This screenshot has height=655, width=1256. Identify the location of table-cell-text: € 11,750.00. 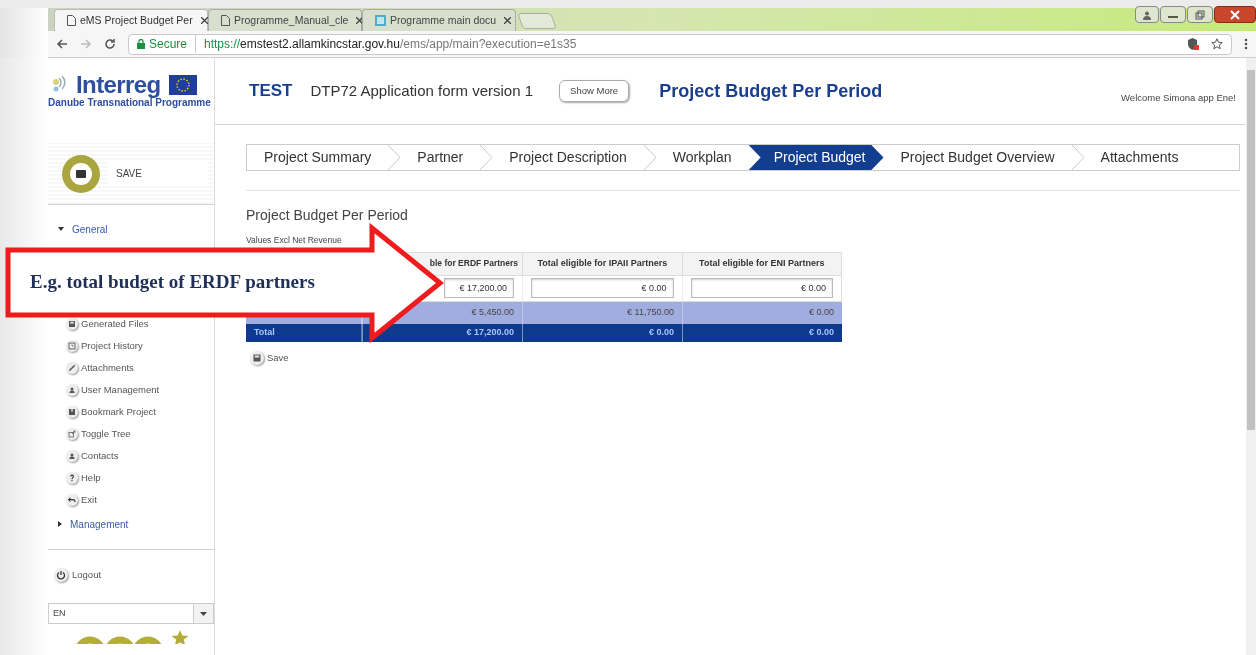
(650, 312).